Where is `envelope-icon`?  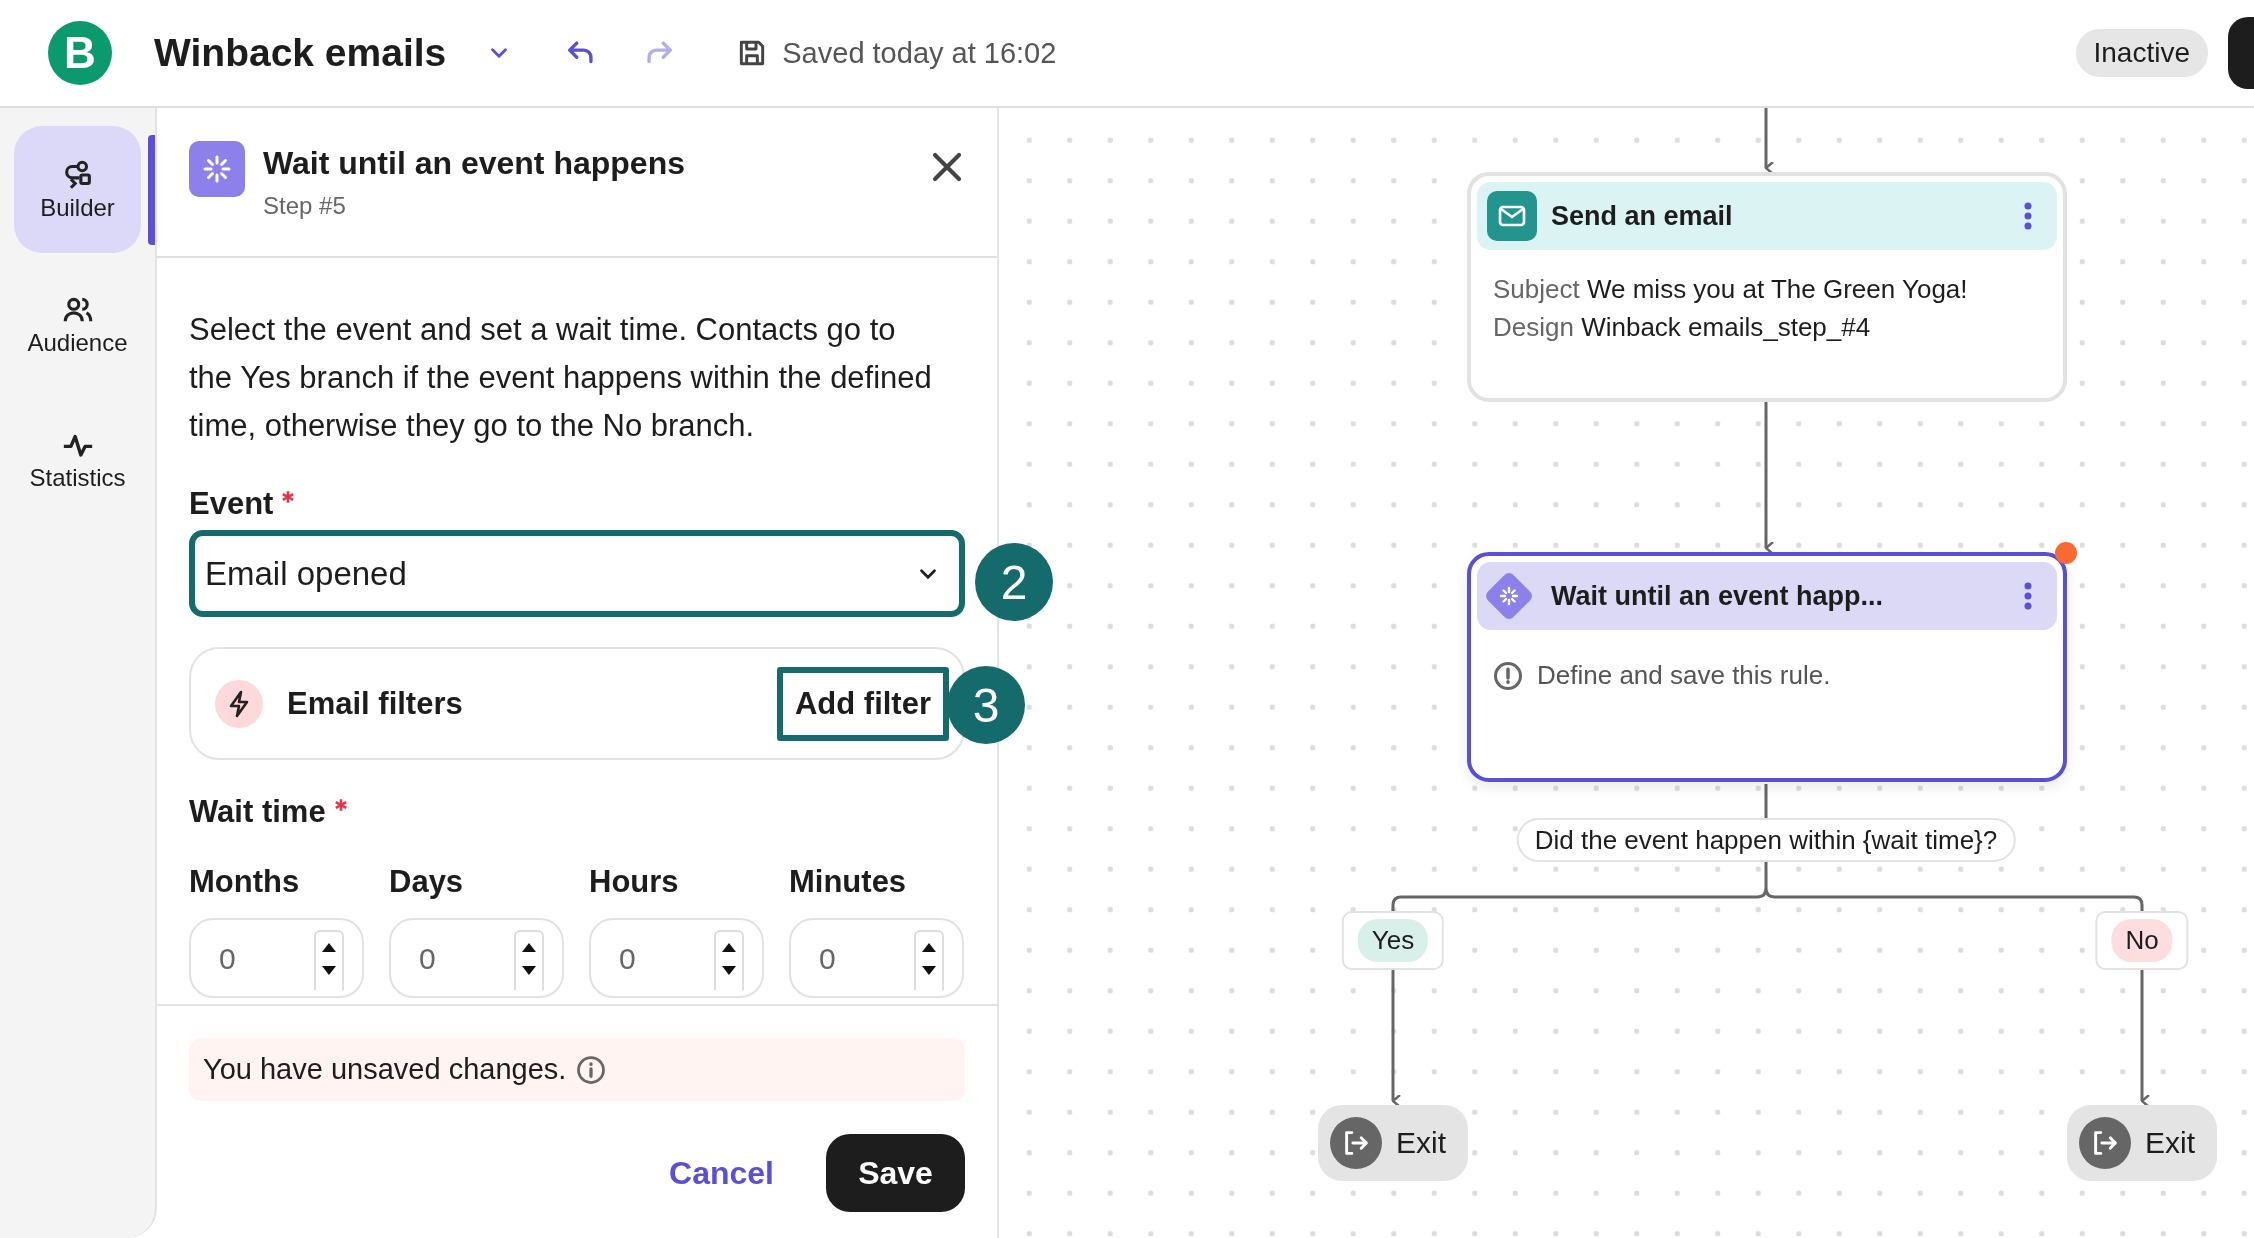 envelope-icon is located at coordinates (1512, 216).